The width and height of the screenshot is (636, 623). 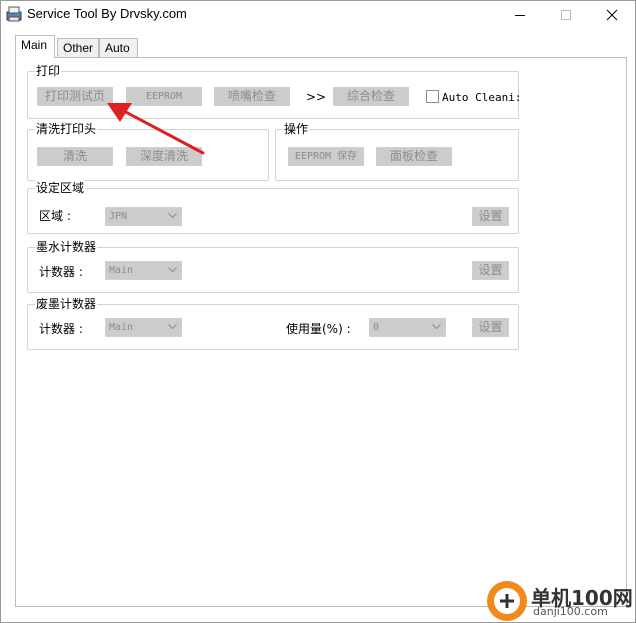 What do you see at coordinates (143, 216) in the screenshot?
I see `region-select: JPN` at bounding box center [143, 216].